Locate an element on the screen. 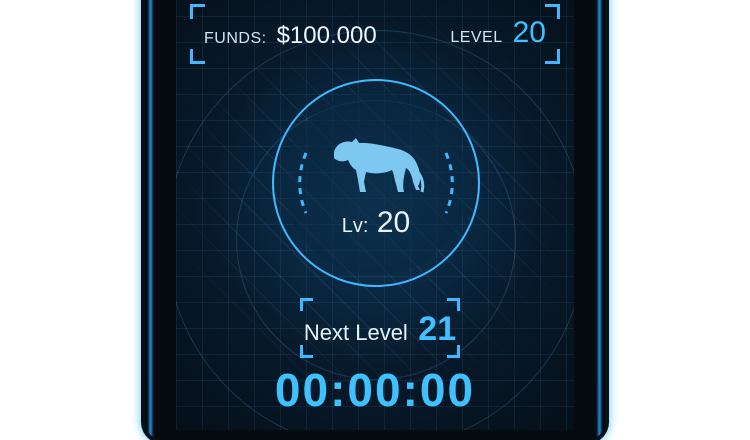 This screenshot has width=750, height=440. next-level-panel: Next Level 21 is located at coordinates (380, 328).